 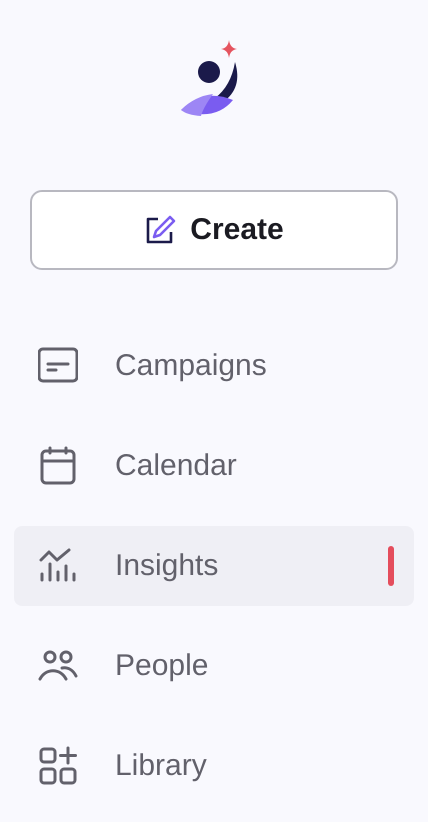 What do you see at coordinates (167, 566) in the screenshot?
I see `nav-label: Insights` at bounding box center [167, 566].